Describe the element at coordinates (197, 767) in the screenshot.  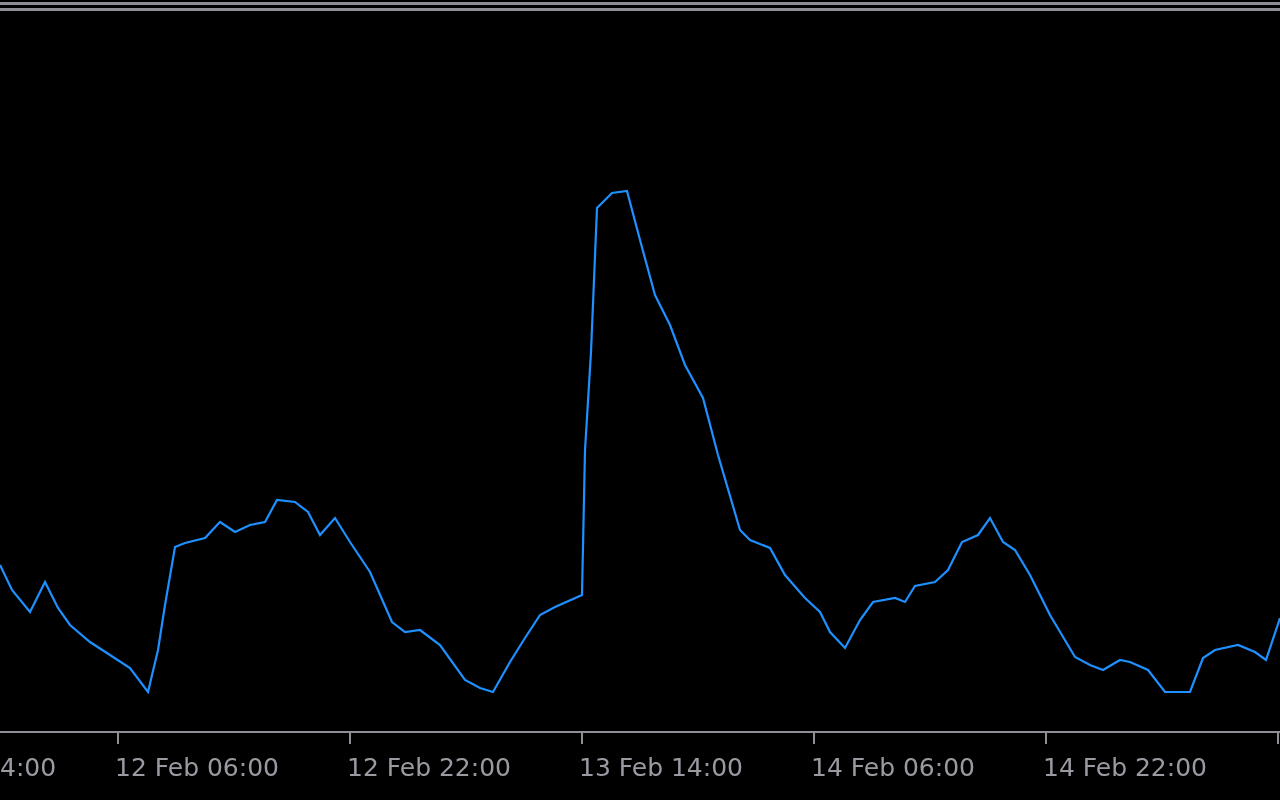
I see `time-label: 12 Feb 06:00` at that location.